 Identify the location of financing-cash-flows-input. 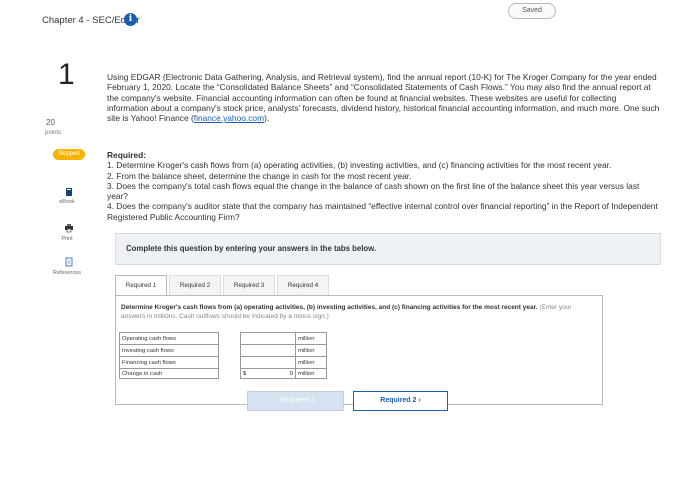
(274, 362).